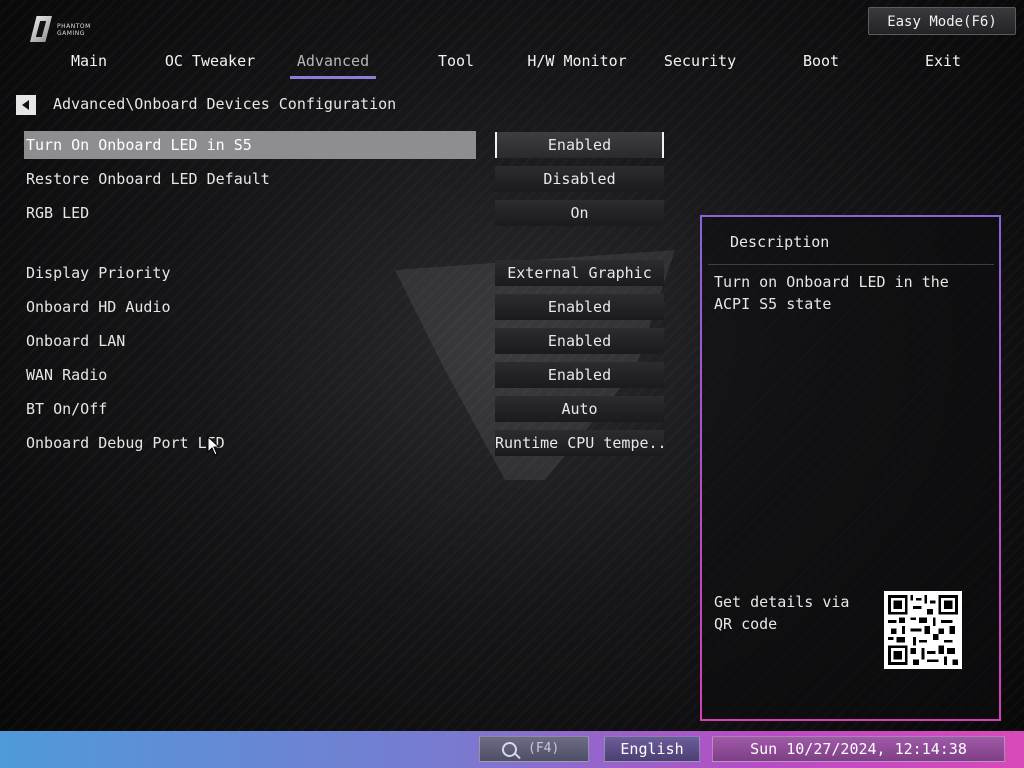 This screenshot has height=768, width=1024. Describe the element at coordinates (700, 65) in the screenshot. I see `tab-security: Security` at that location.